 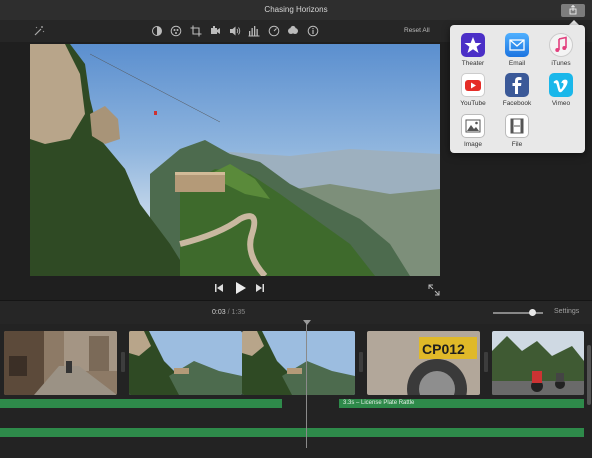 What do you see at coordinates (566, 311) in the screenshot?
I see `timeline-settings-button: Settings` at bounding box center [566, 311].